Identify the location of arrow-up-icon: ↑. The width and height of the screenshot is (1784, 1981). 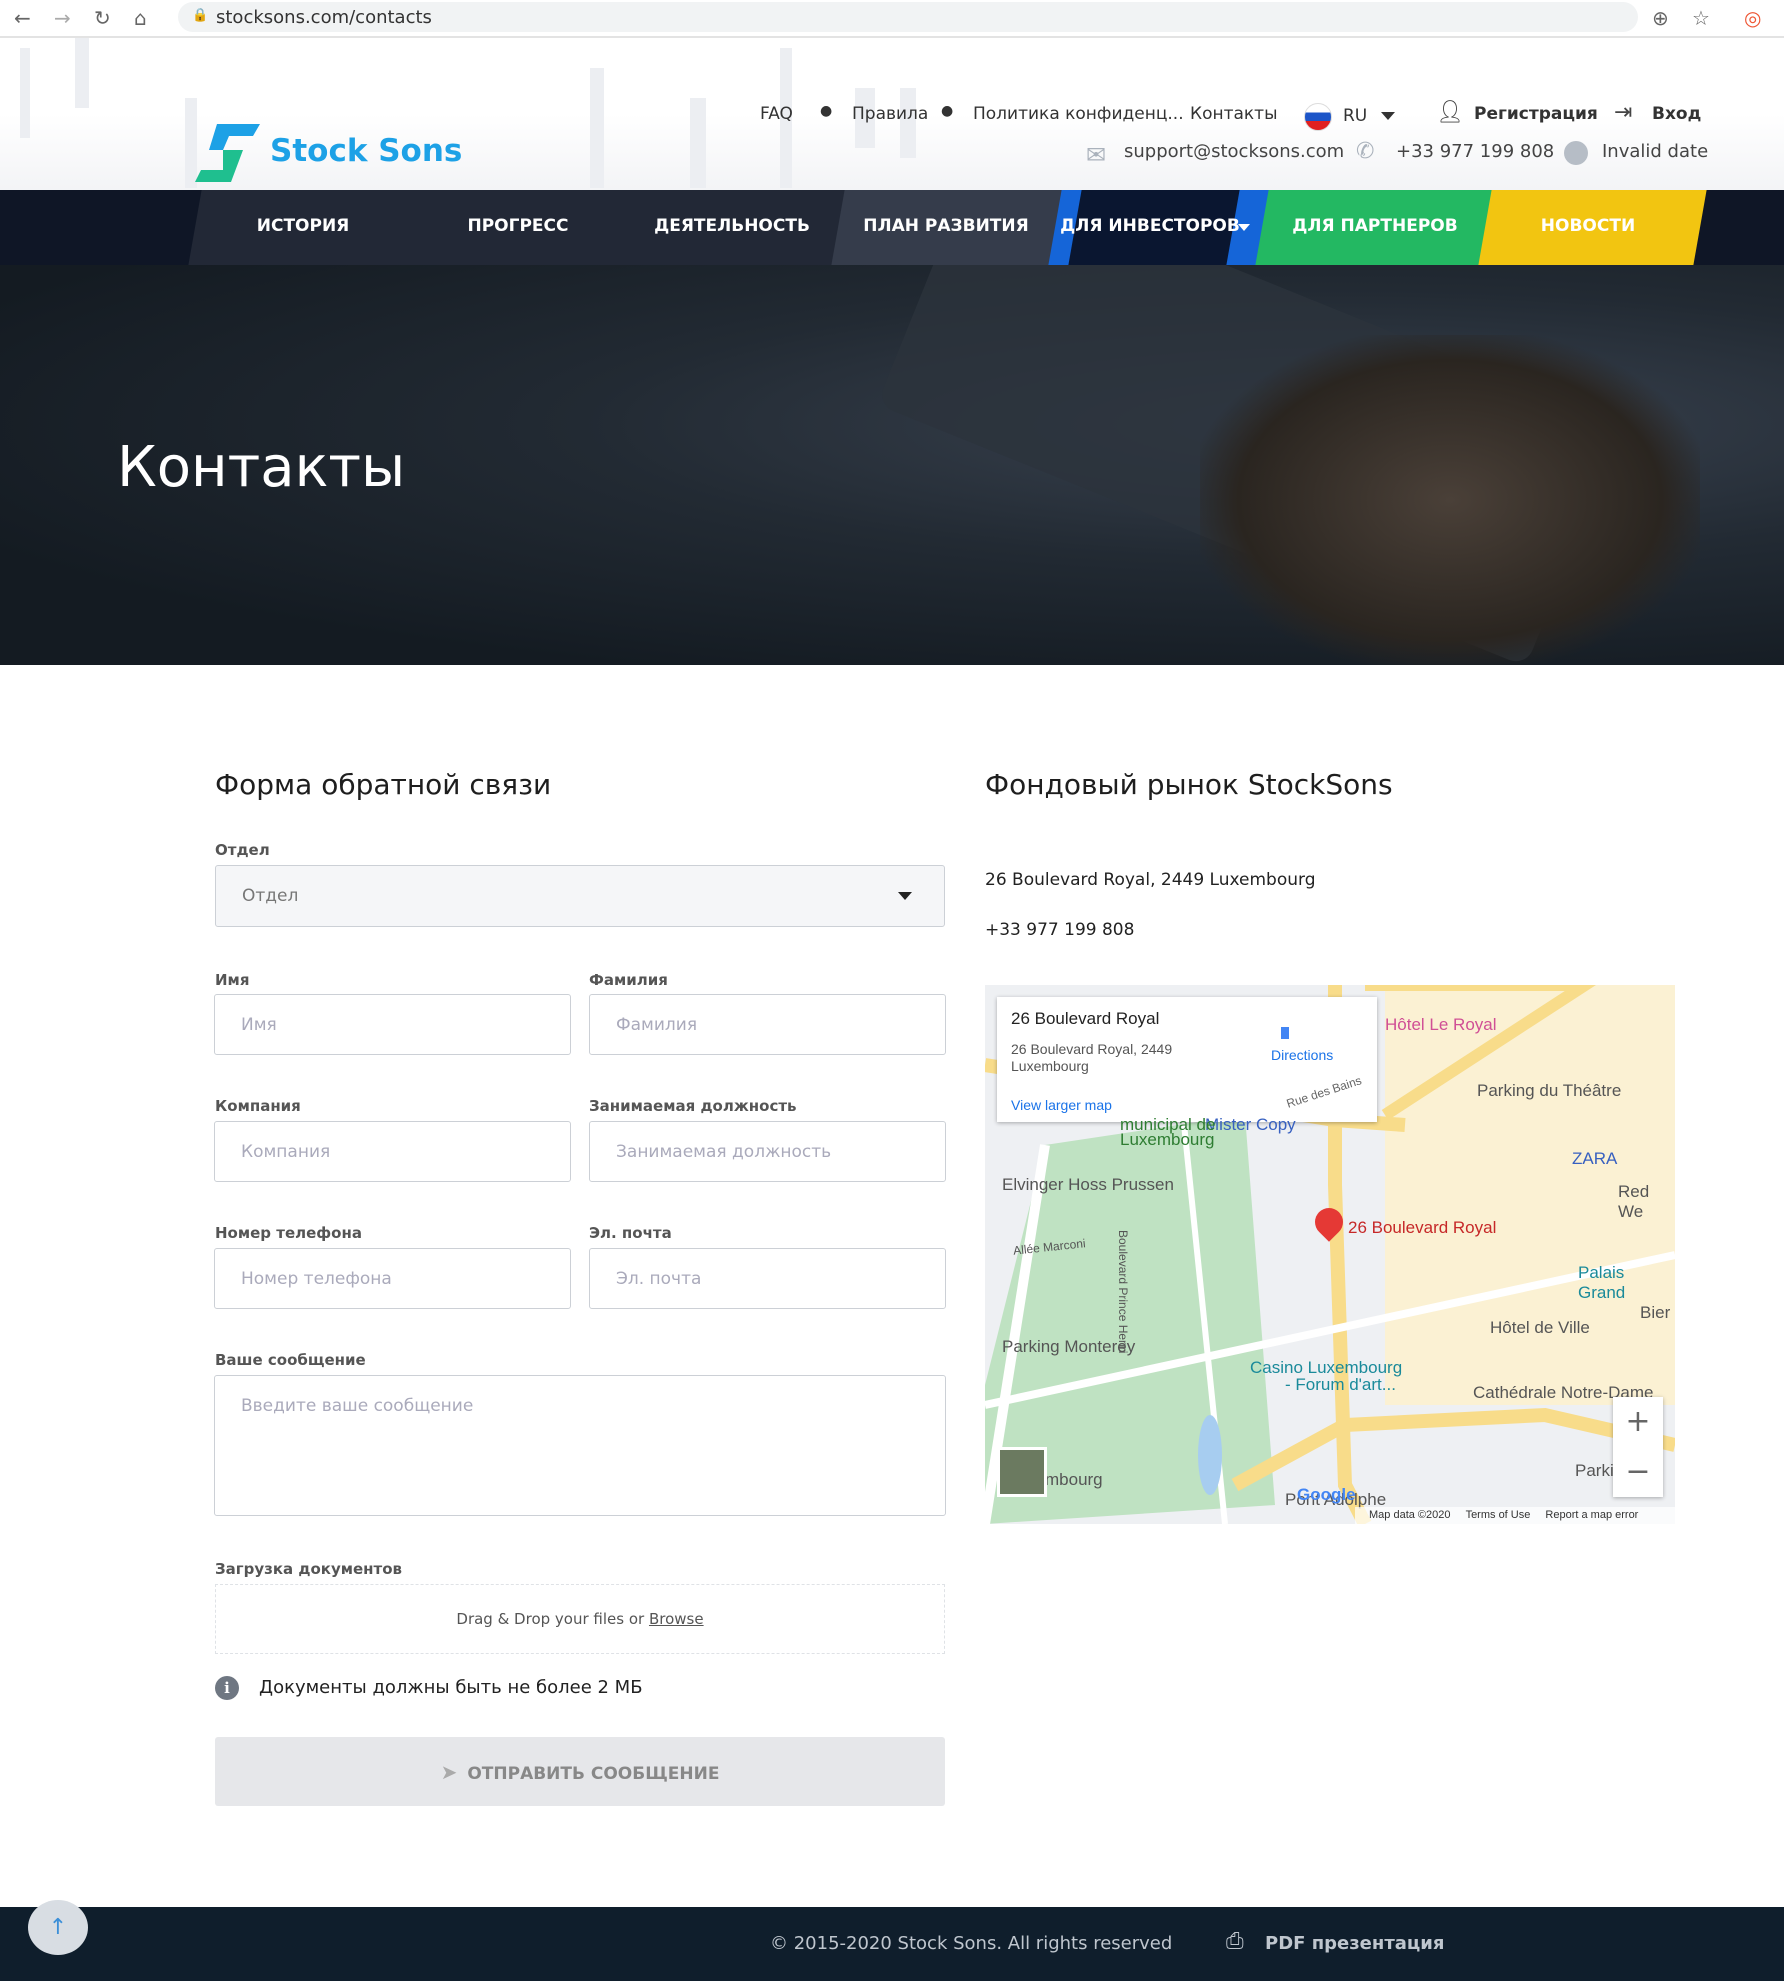
(58, 1927).